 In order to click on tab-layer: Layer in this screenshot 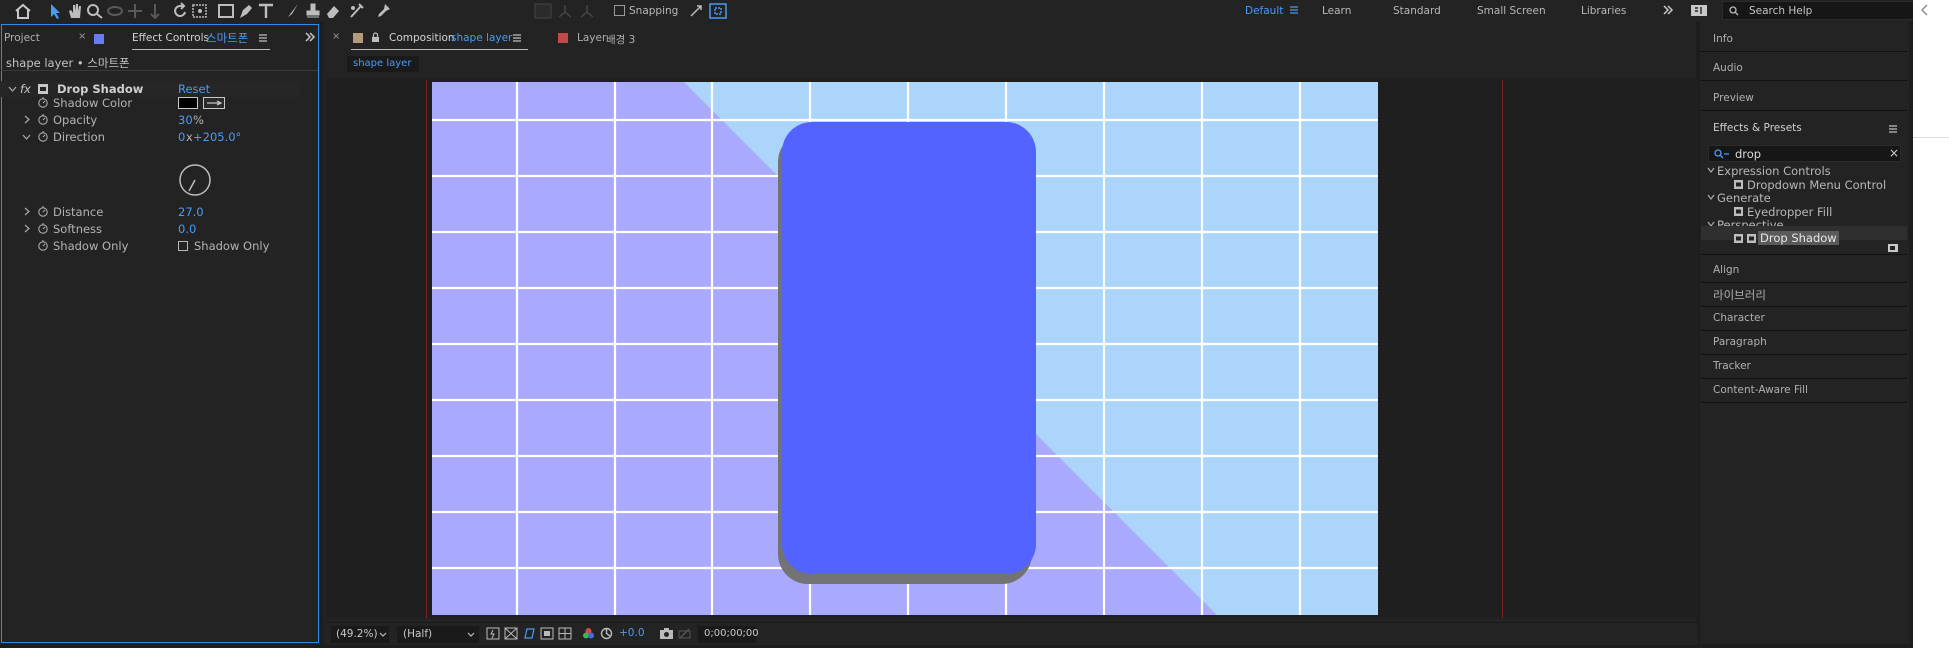, I will do `click(591, 38)`.